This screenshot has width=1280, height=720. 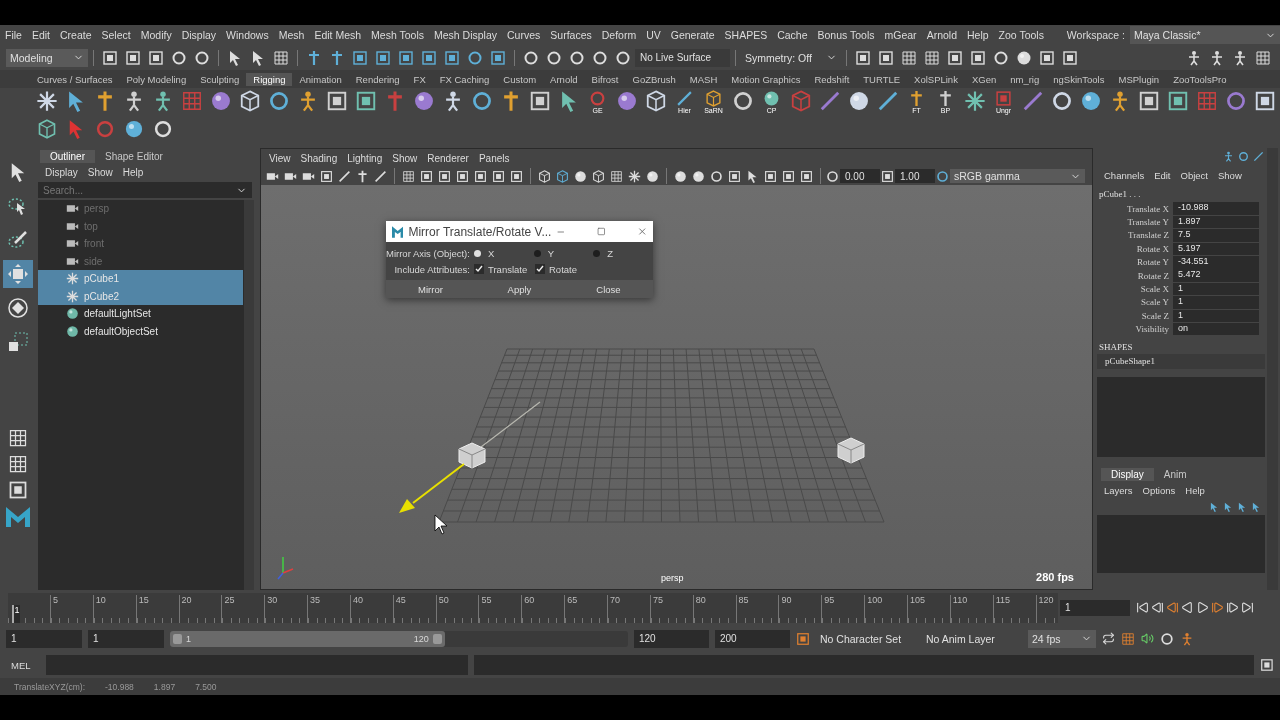 I want to click on panel-tab: Shape Editor, so click(x=134, y=156).